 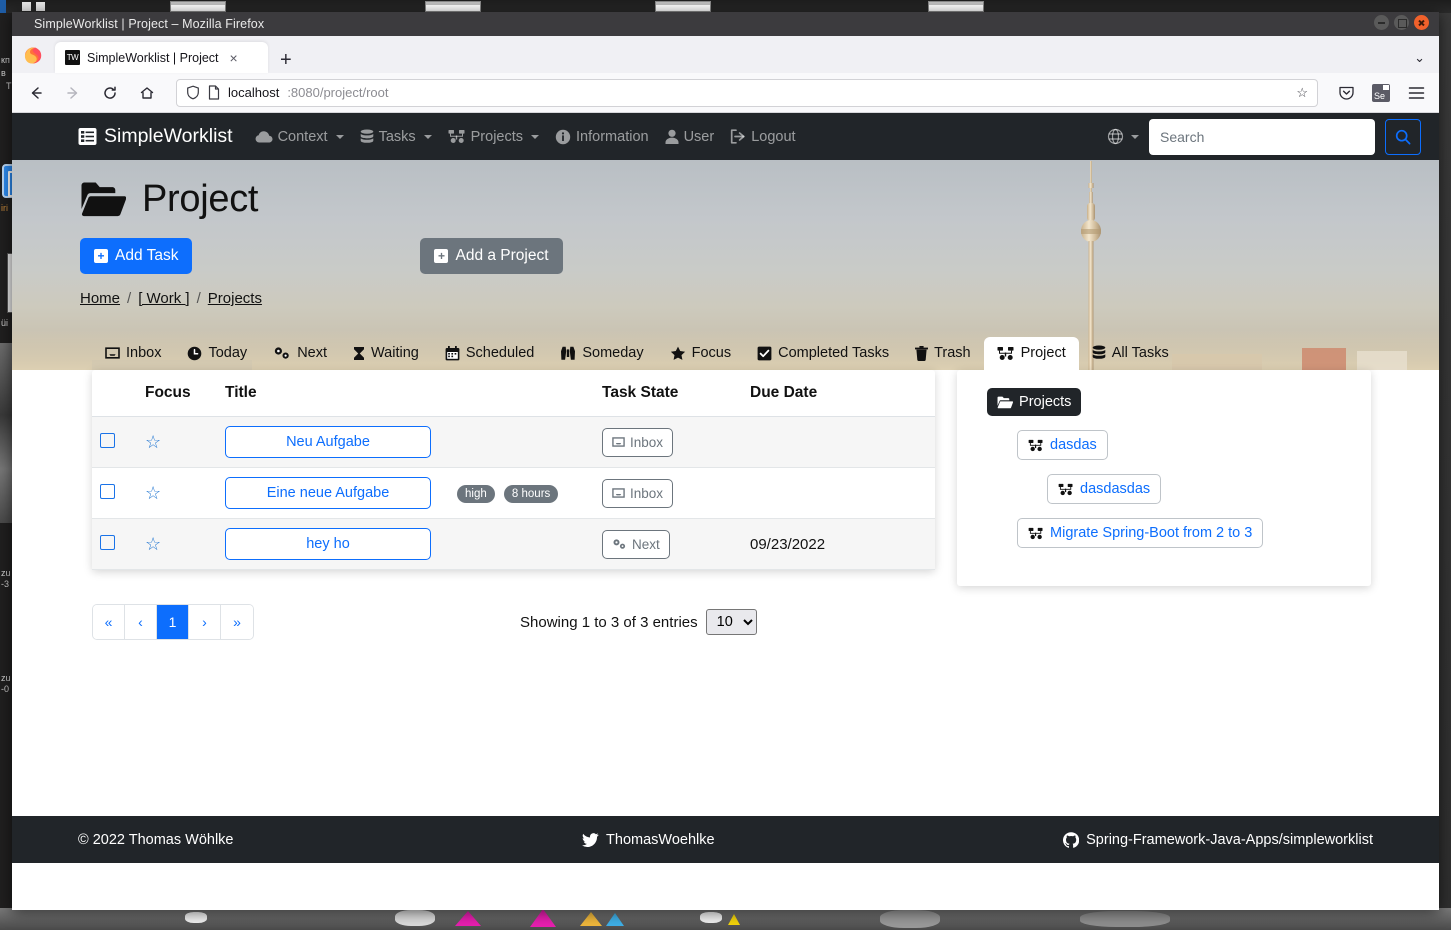 I want to click on shield-icon, so click(x=193, y=92).